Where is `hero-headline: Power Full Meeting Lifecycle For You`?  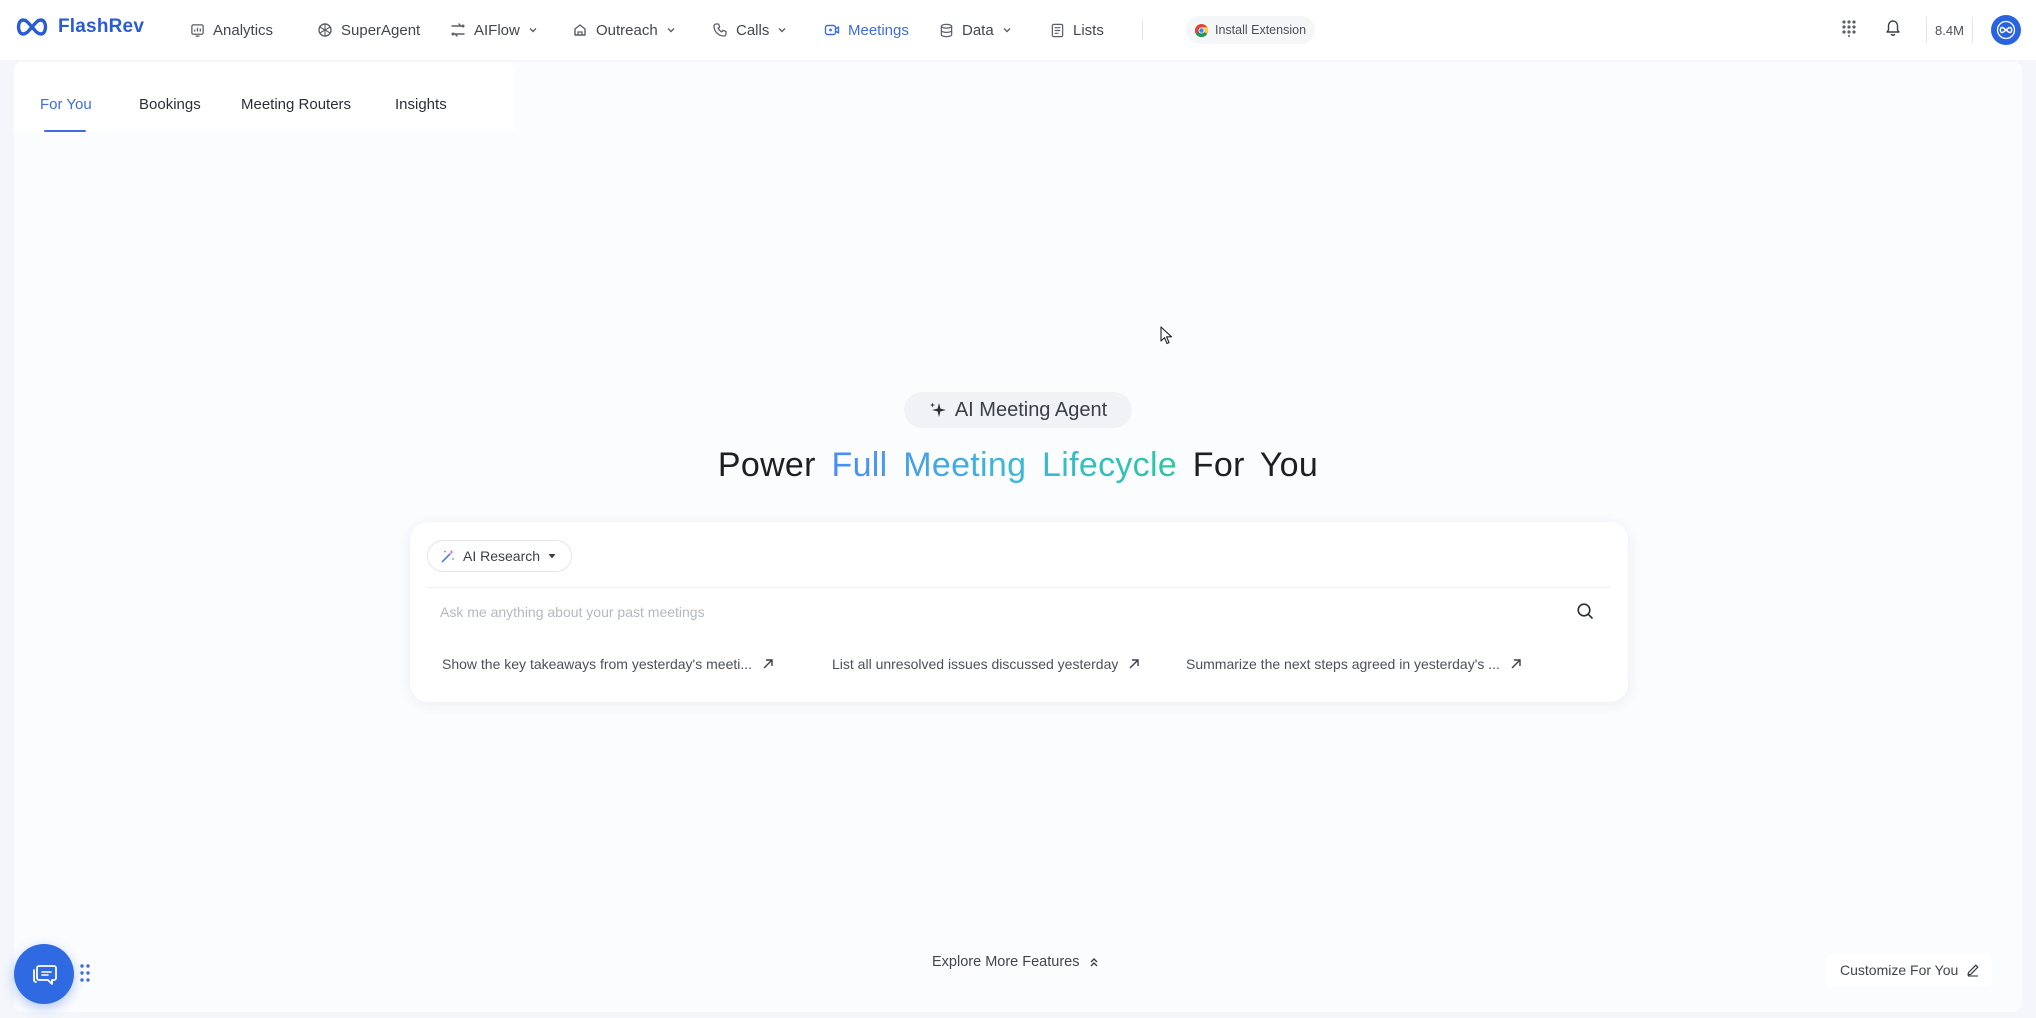
hero-headline: Power Full Meeting Lifecycle For You is located at coordinates (1018, 465).